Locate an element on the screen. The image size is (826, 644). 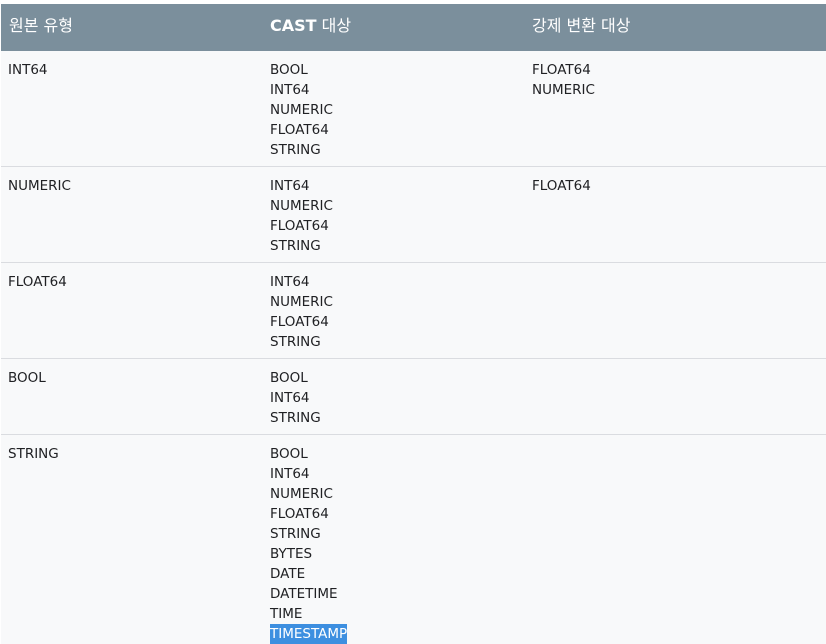
cast-target-selected: TIMESTAMP is located at coordinates (309, 634).